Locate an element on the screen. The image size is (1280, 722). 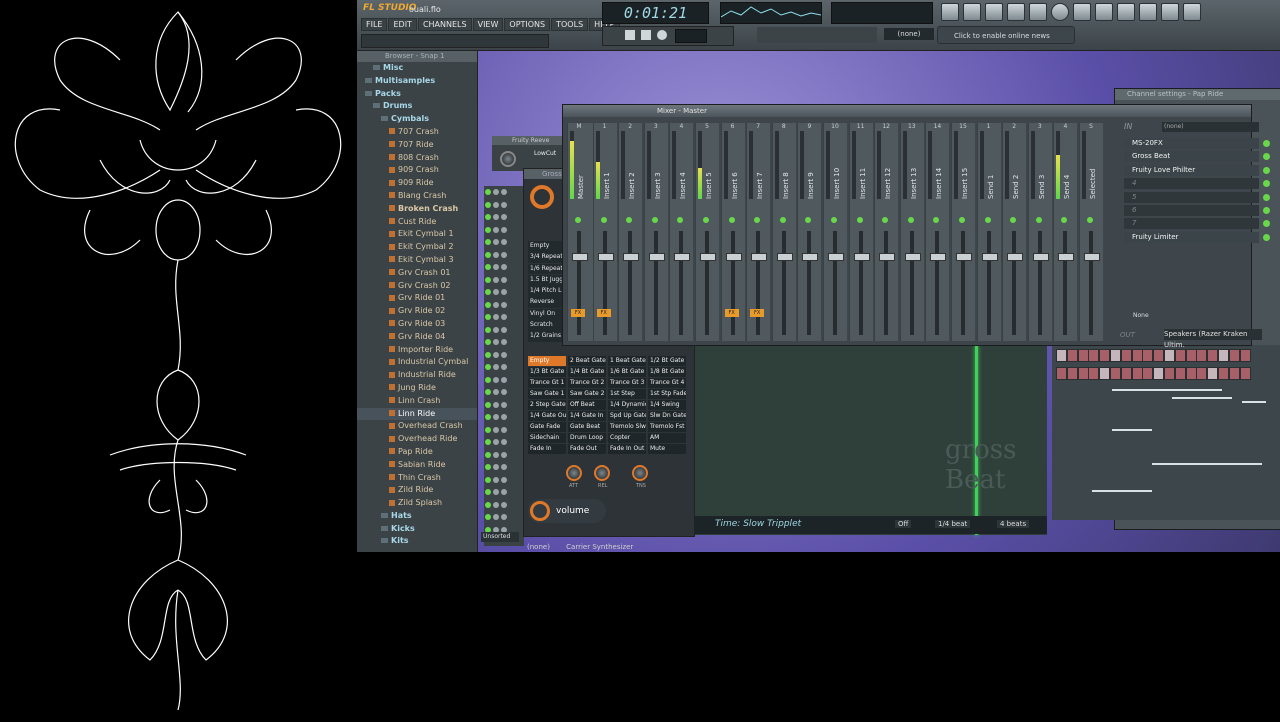
time-preset: 1/2 Grains is located at coordinates (547, 337).